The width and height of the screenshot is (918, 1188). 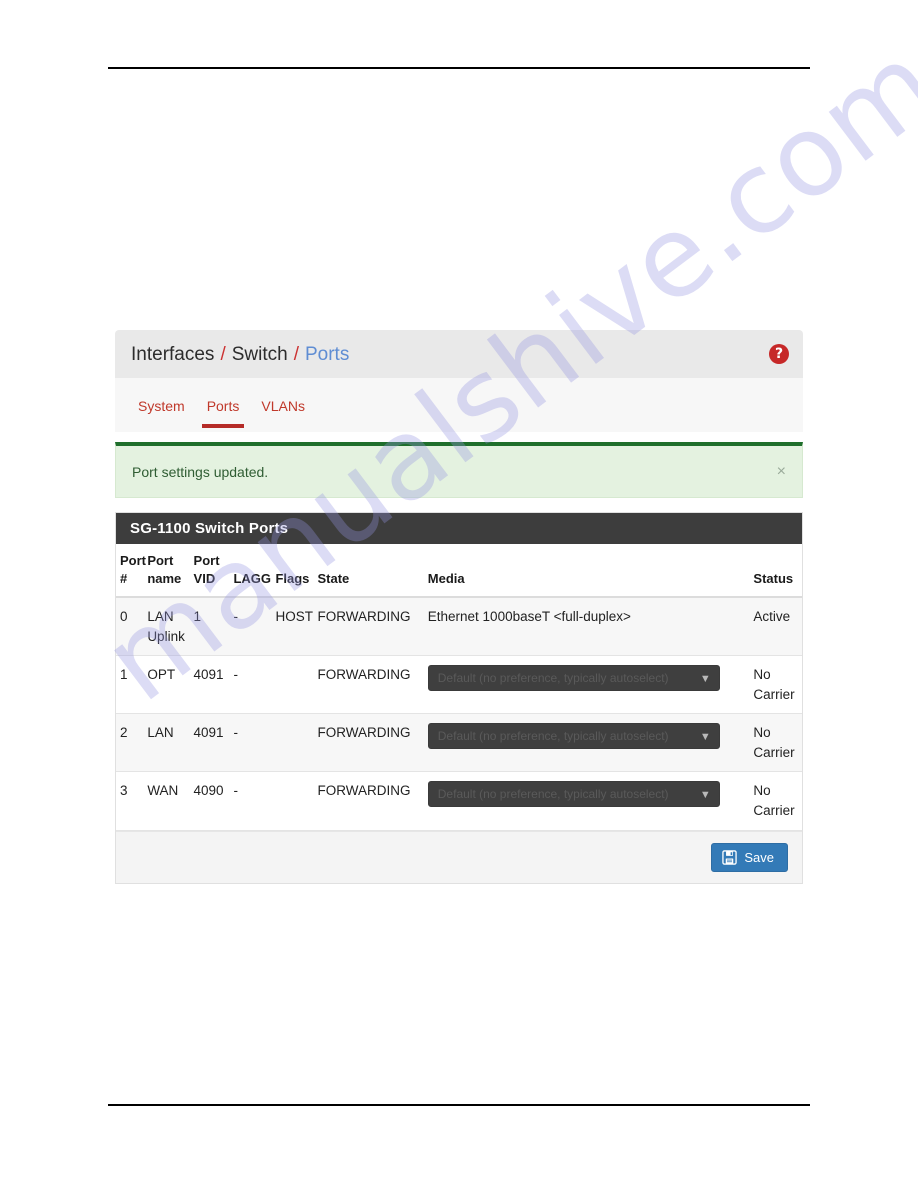 What do you see at coordinates (166, 801) in the screenshot?
I see `cell-port-name: WAN` at bounding box center [166, 801].